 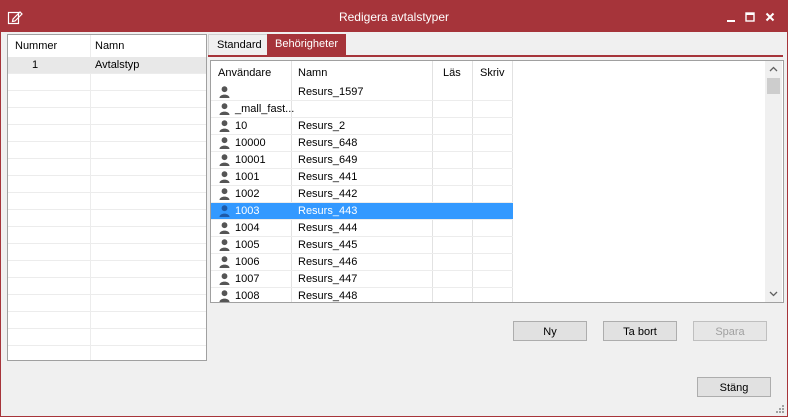 I want to click on table-row: Resurs_1597, so click(x=362, y=92).